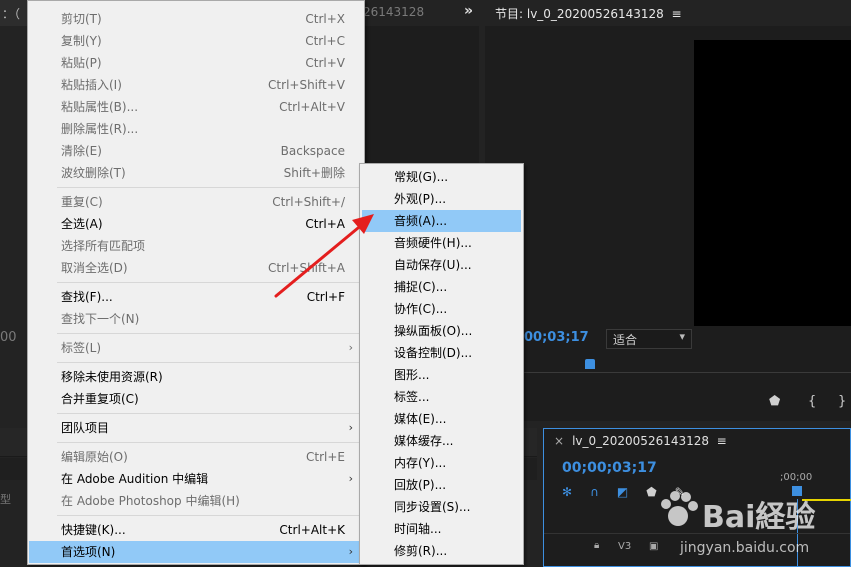 The height and width of the screenshot is (567, 851). I want to click on menu-item-shortcut: Ctrl+Alt+K, so click(312, 530).